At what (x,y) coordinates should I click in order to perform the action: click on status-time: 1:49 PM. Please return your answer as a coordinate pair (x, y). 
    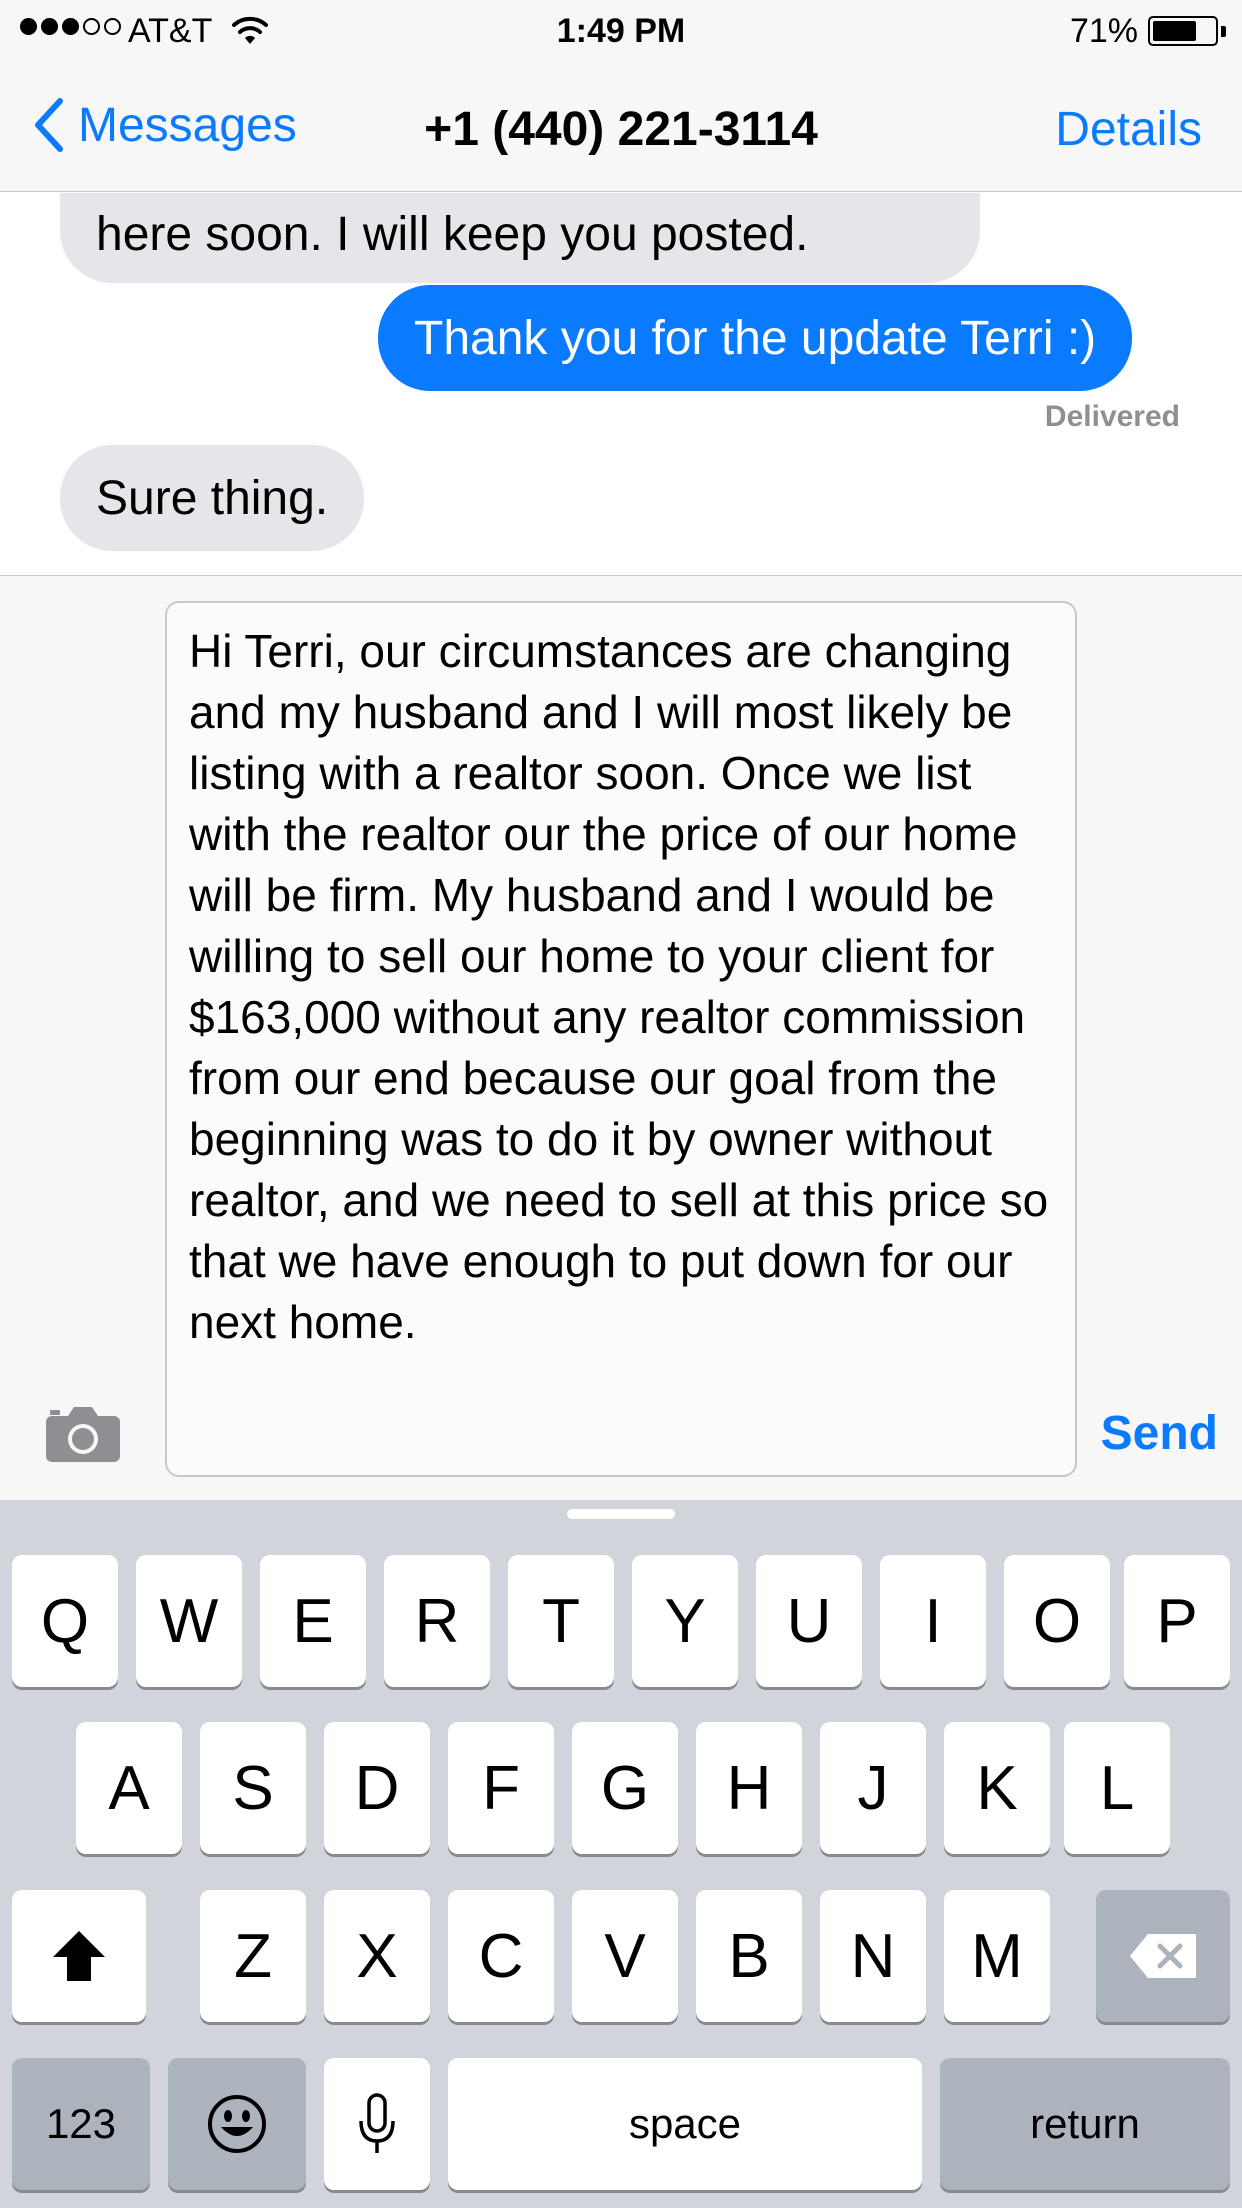
    Looking at the image, I should click on (621, 31).